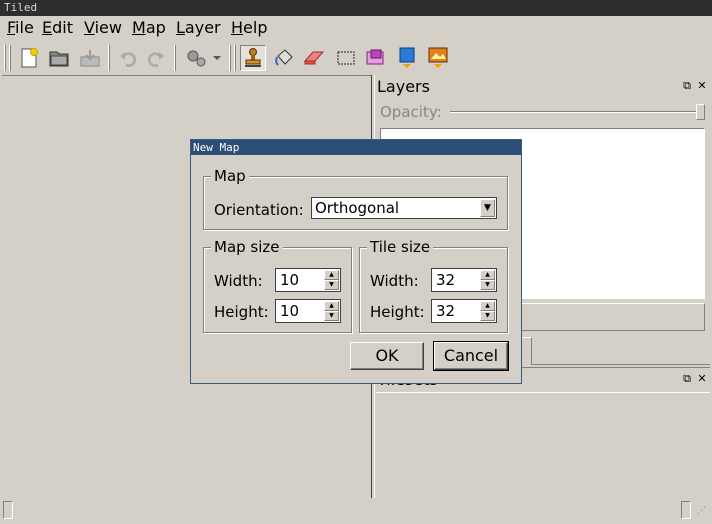 This screenshot has width=712, height=524. Describe the element at coordinates (89, 27) in the screenshot. I see `menu-view-accel: V` at that location.